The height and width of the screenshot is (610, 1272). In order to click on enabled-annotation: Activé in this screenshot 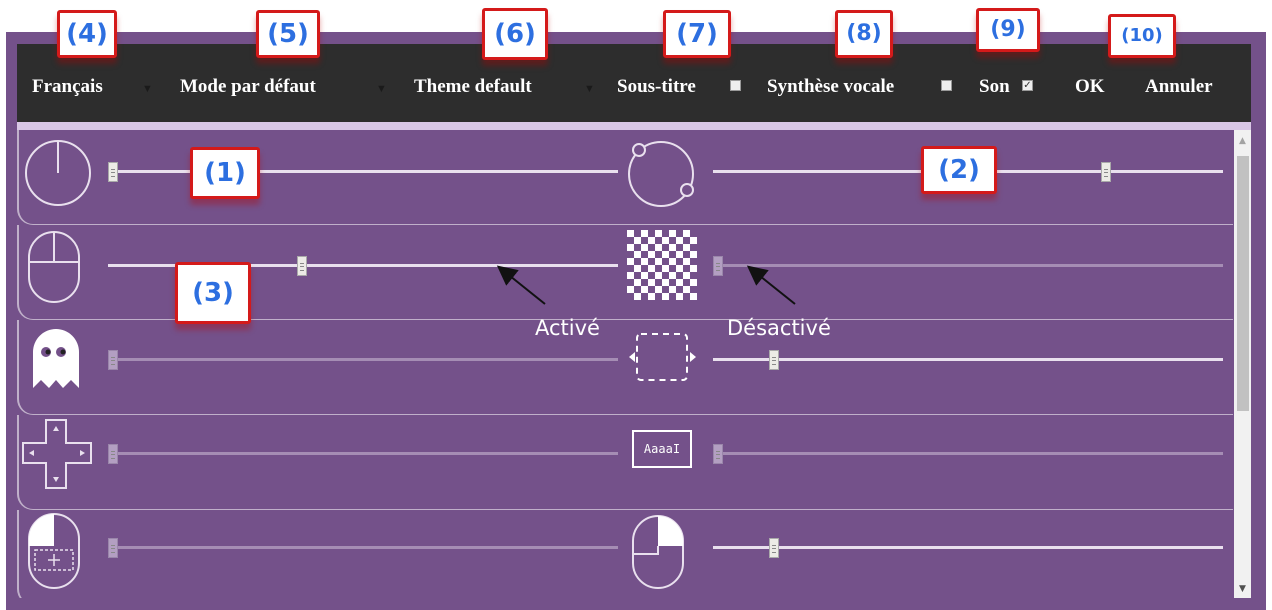, I will do `click(567, 328)`.